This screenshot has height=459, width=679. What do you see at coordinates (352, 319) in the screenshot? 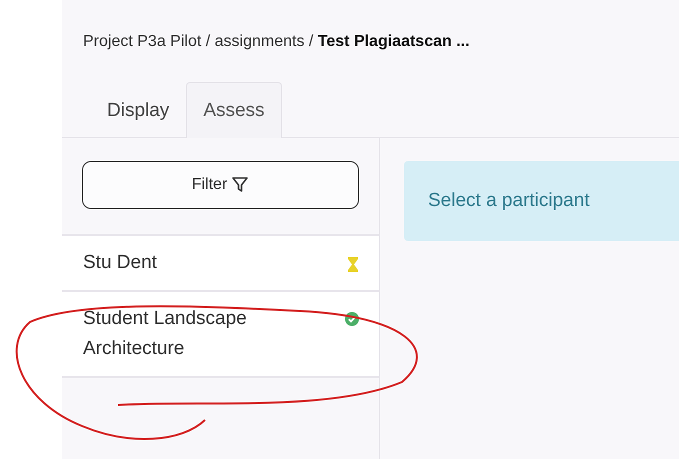
I see `check-circle-icon` at bounding box center [352, 319].